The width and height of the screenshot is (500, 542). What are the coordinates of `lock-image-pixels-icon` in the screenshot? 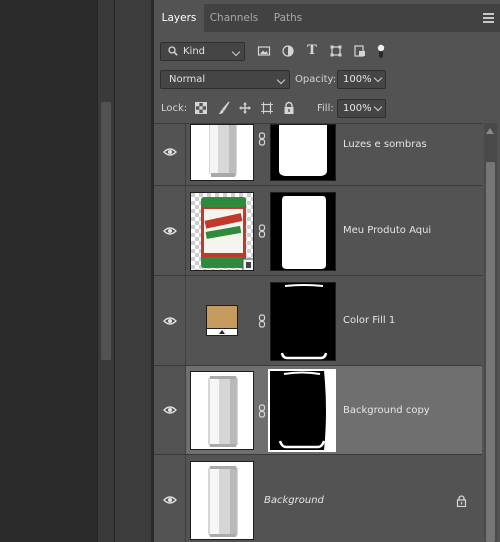 It's located at (224, 108).